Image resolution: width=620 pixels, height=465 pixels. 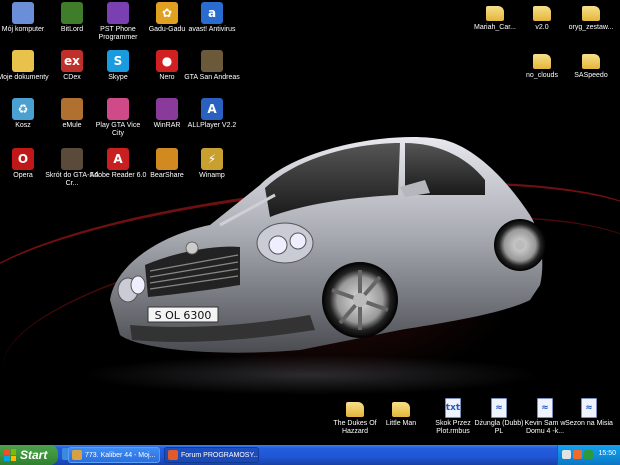 I want to click on gadu-gadu-icon: ✿, so click(x=167, y=13).